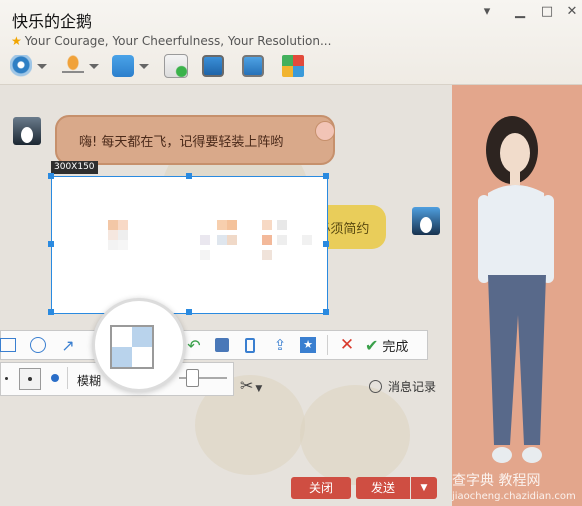  What do you see at coordinates (55, 378) in the screenshot?
I see `brush-size-large` at bounding box center [55, 378].